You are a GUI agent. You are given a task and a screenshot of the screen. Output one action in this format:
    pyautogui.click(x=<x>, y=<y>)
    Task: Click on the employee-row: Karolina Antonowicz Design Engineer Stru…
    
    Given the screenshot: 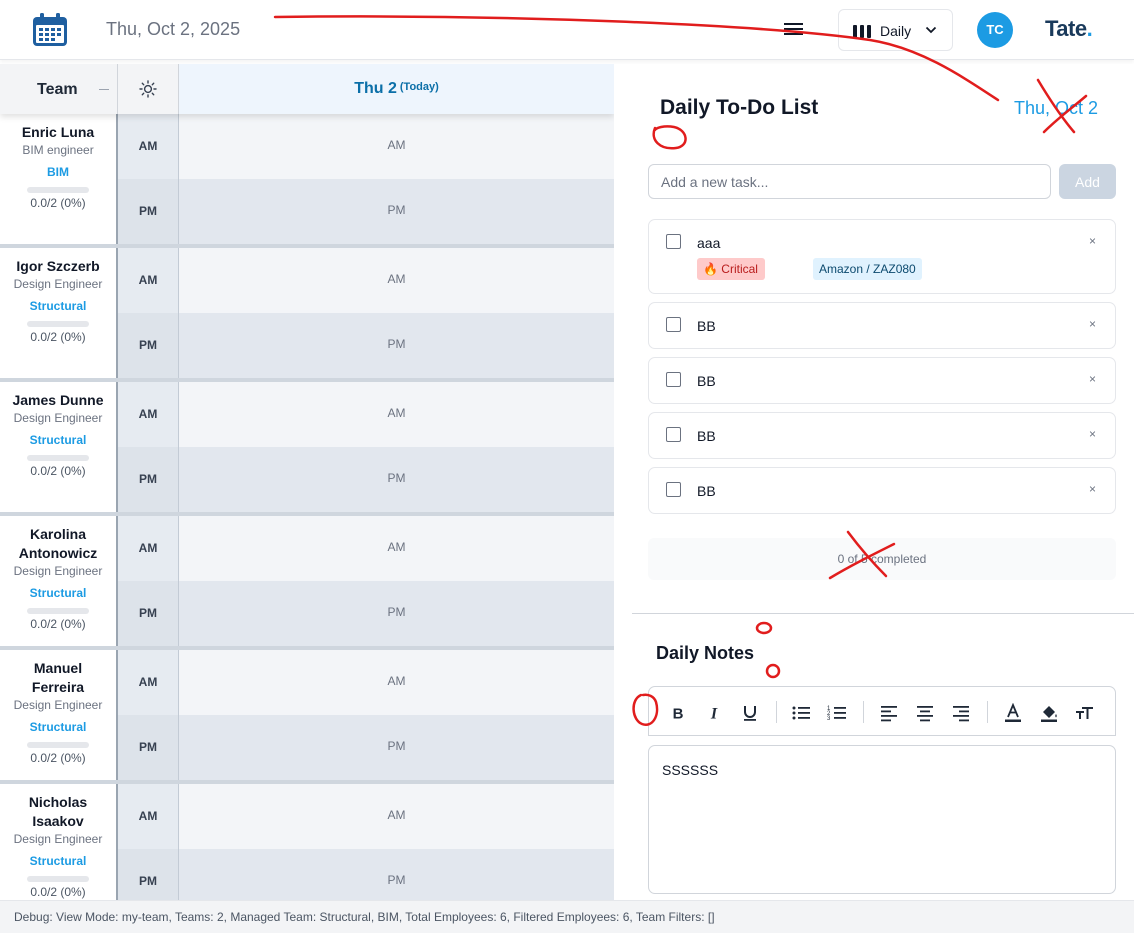 What is the action you would take?
    pyautogui.click(x=307, y=583)
    